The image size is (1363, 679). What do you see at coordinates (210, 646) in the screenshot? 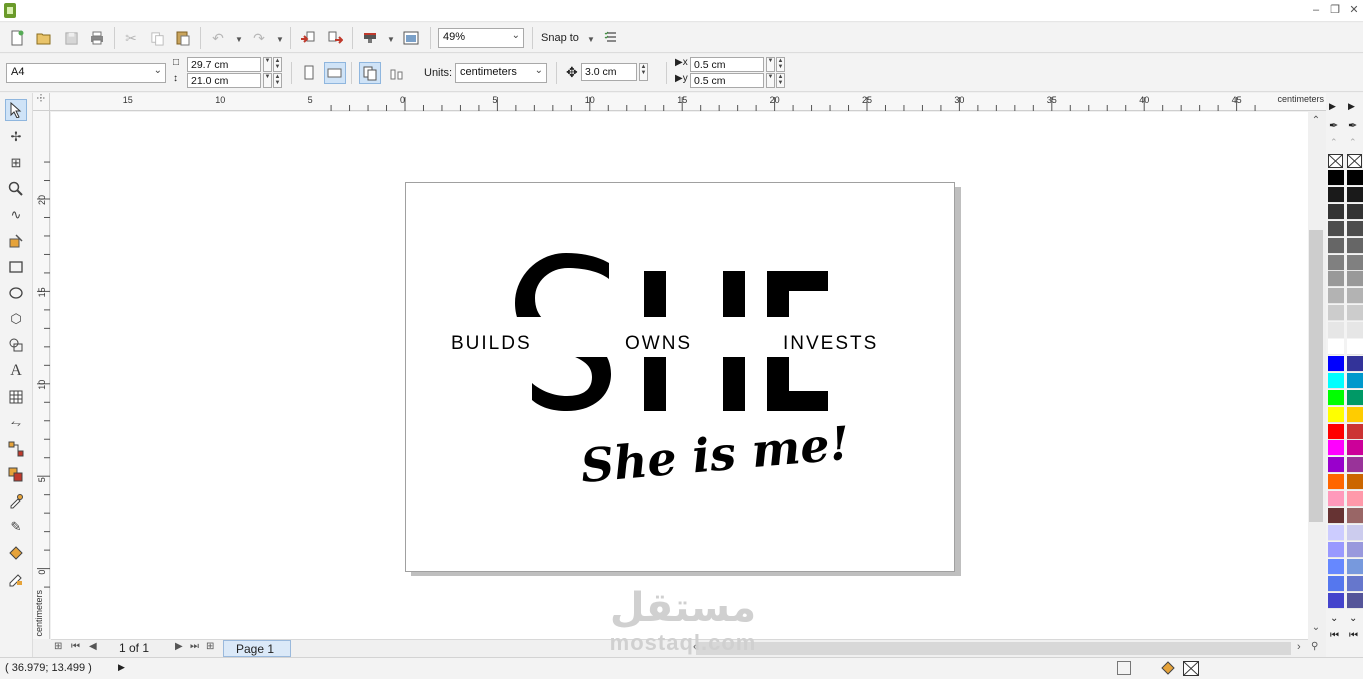
I see `add-page-after-icon: ⊞` at bounding box center [210, 646].